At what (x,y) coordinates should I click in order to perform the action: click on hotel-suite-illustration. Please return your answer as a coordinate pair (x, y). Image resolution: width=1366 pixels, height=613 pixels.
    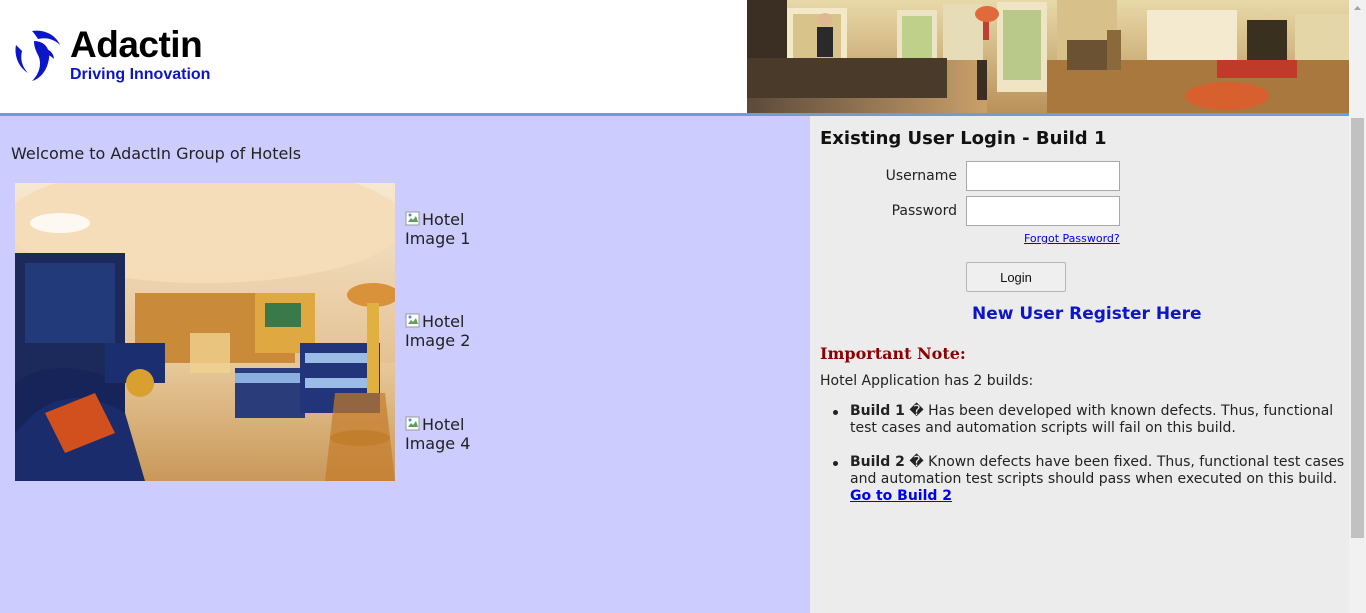
    Looking at the image, I should click on (205, 332).